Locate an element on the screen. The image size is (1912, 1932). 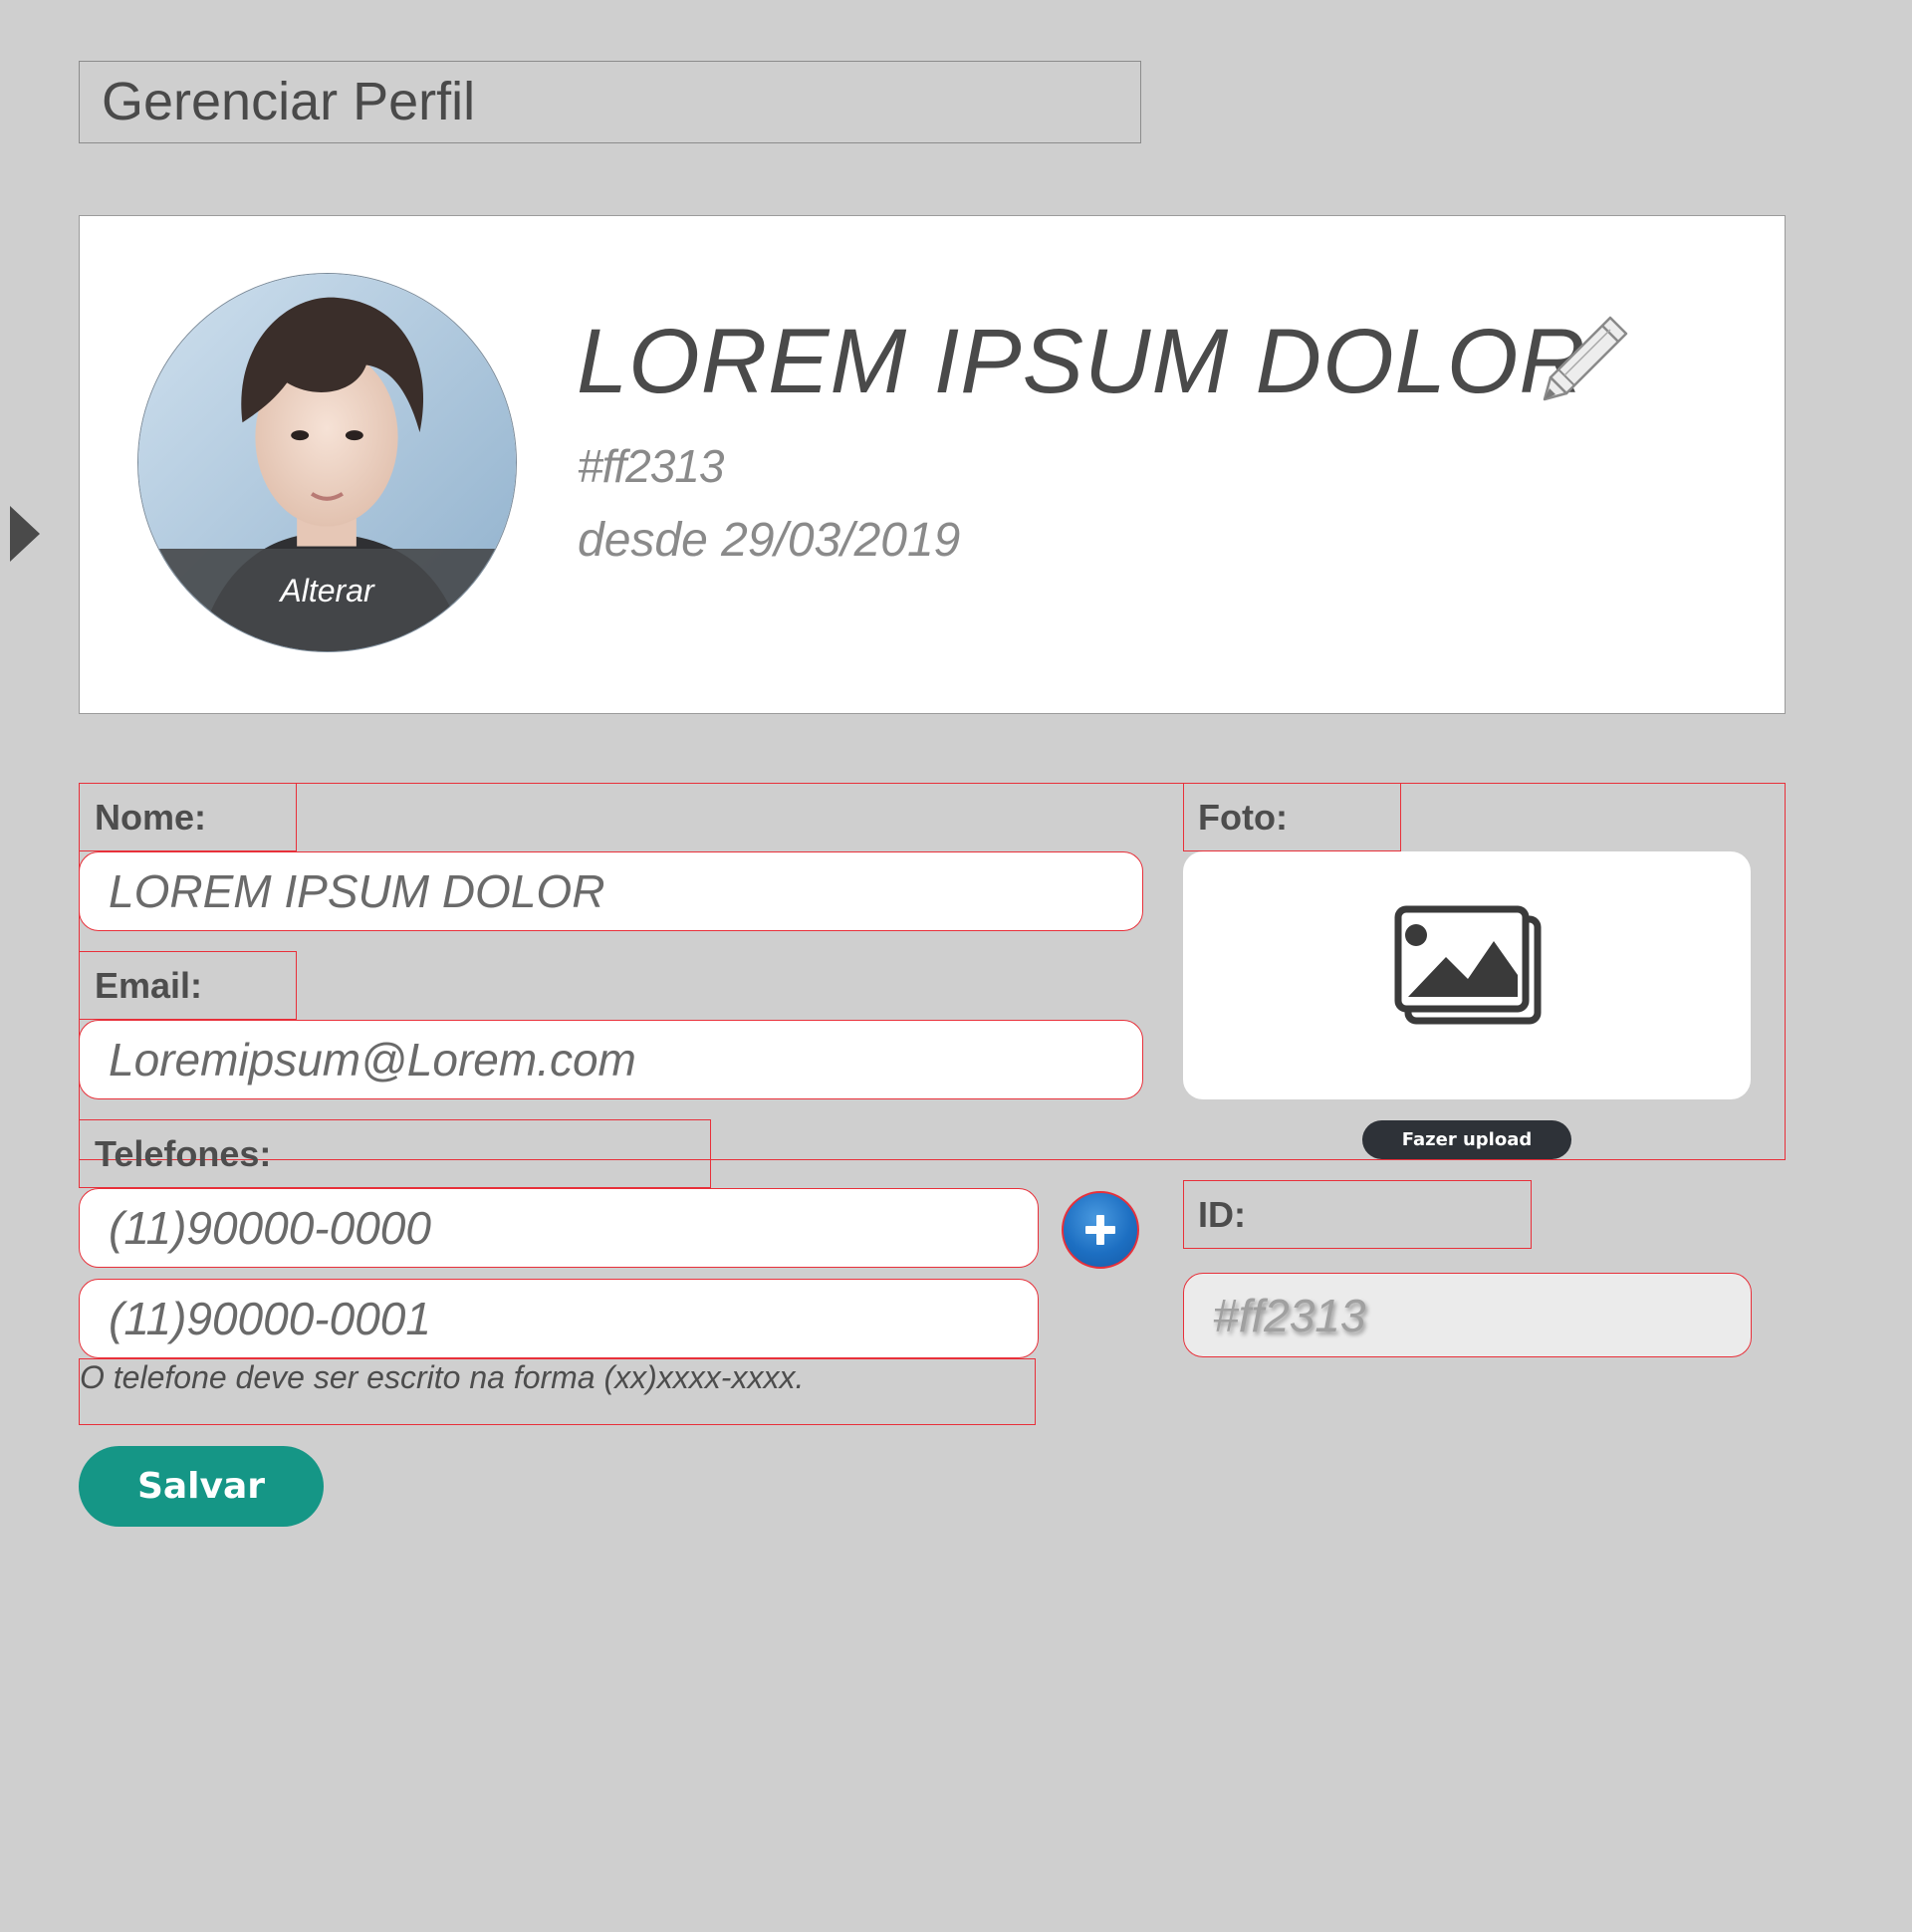
id-field is located at coordinates (1467, 1315).